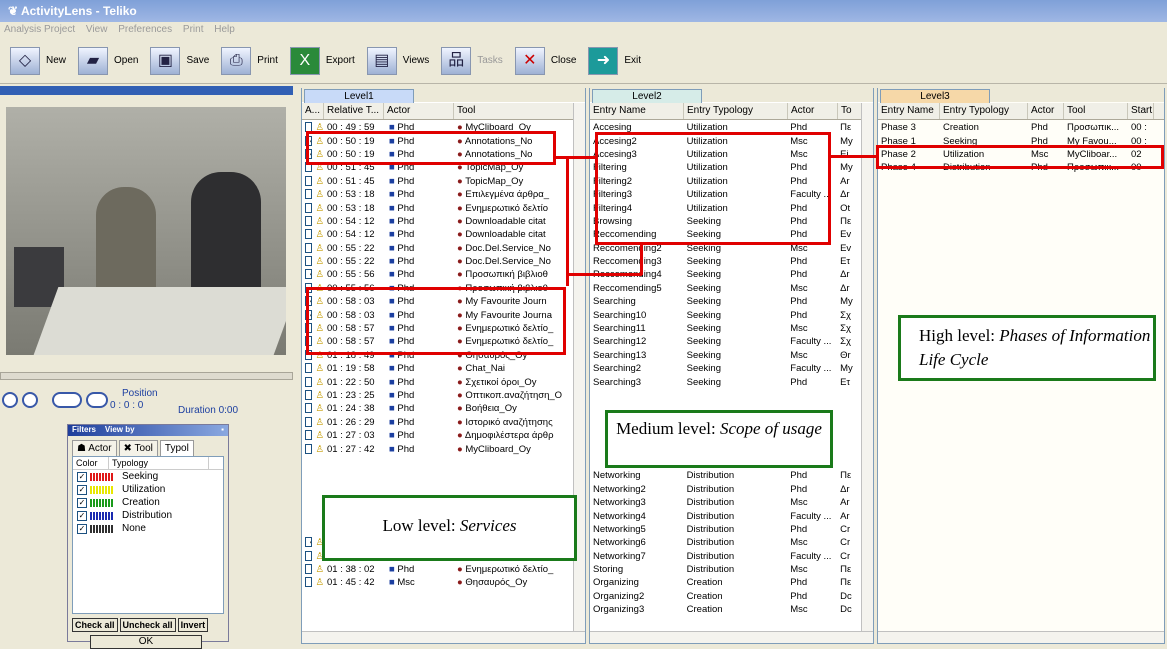  I want to click on level3-hscroll, so click(1021, 637).